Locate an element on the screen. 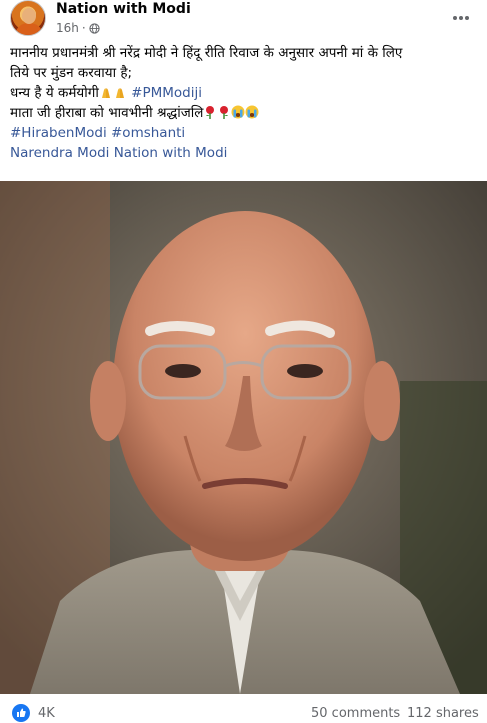  globe-icon is located at coordinates (94, 28).